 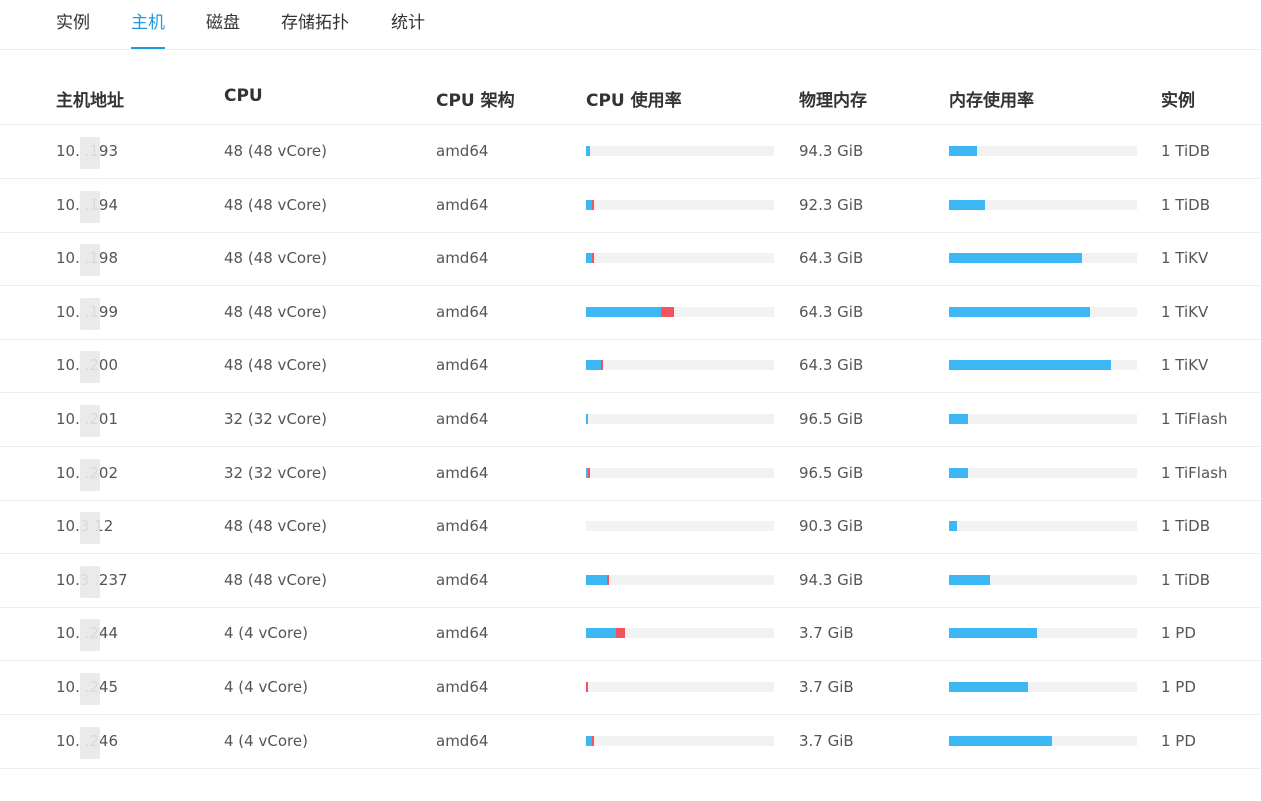 I want to click on tab-hosts: 主机, so click(x=148, y=28).